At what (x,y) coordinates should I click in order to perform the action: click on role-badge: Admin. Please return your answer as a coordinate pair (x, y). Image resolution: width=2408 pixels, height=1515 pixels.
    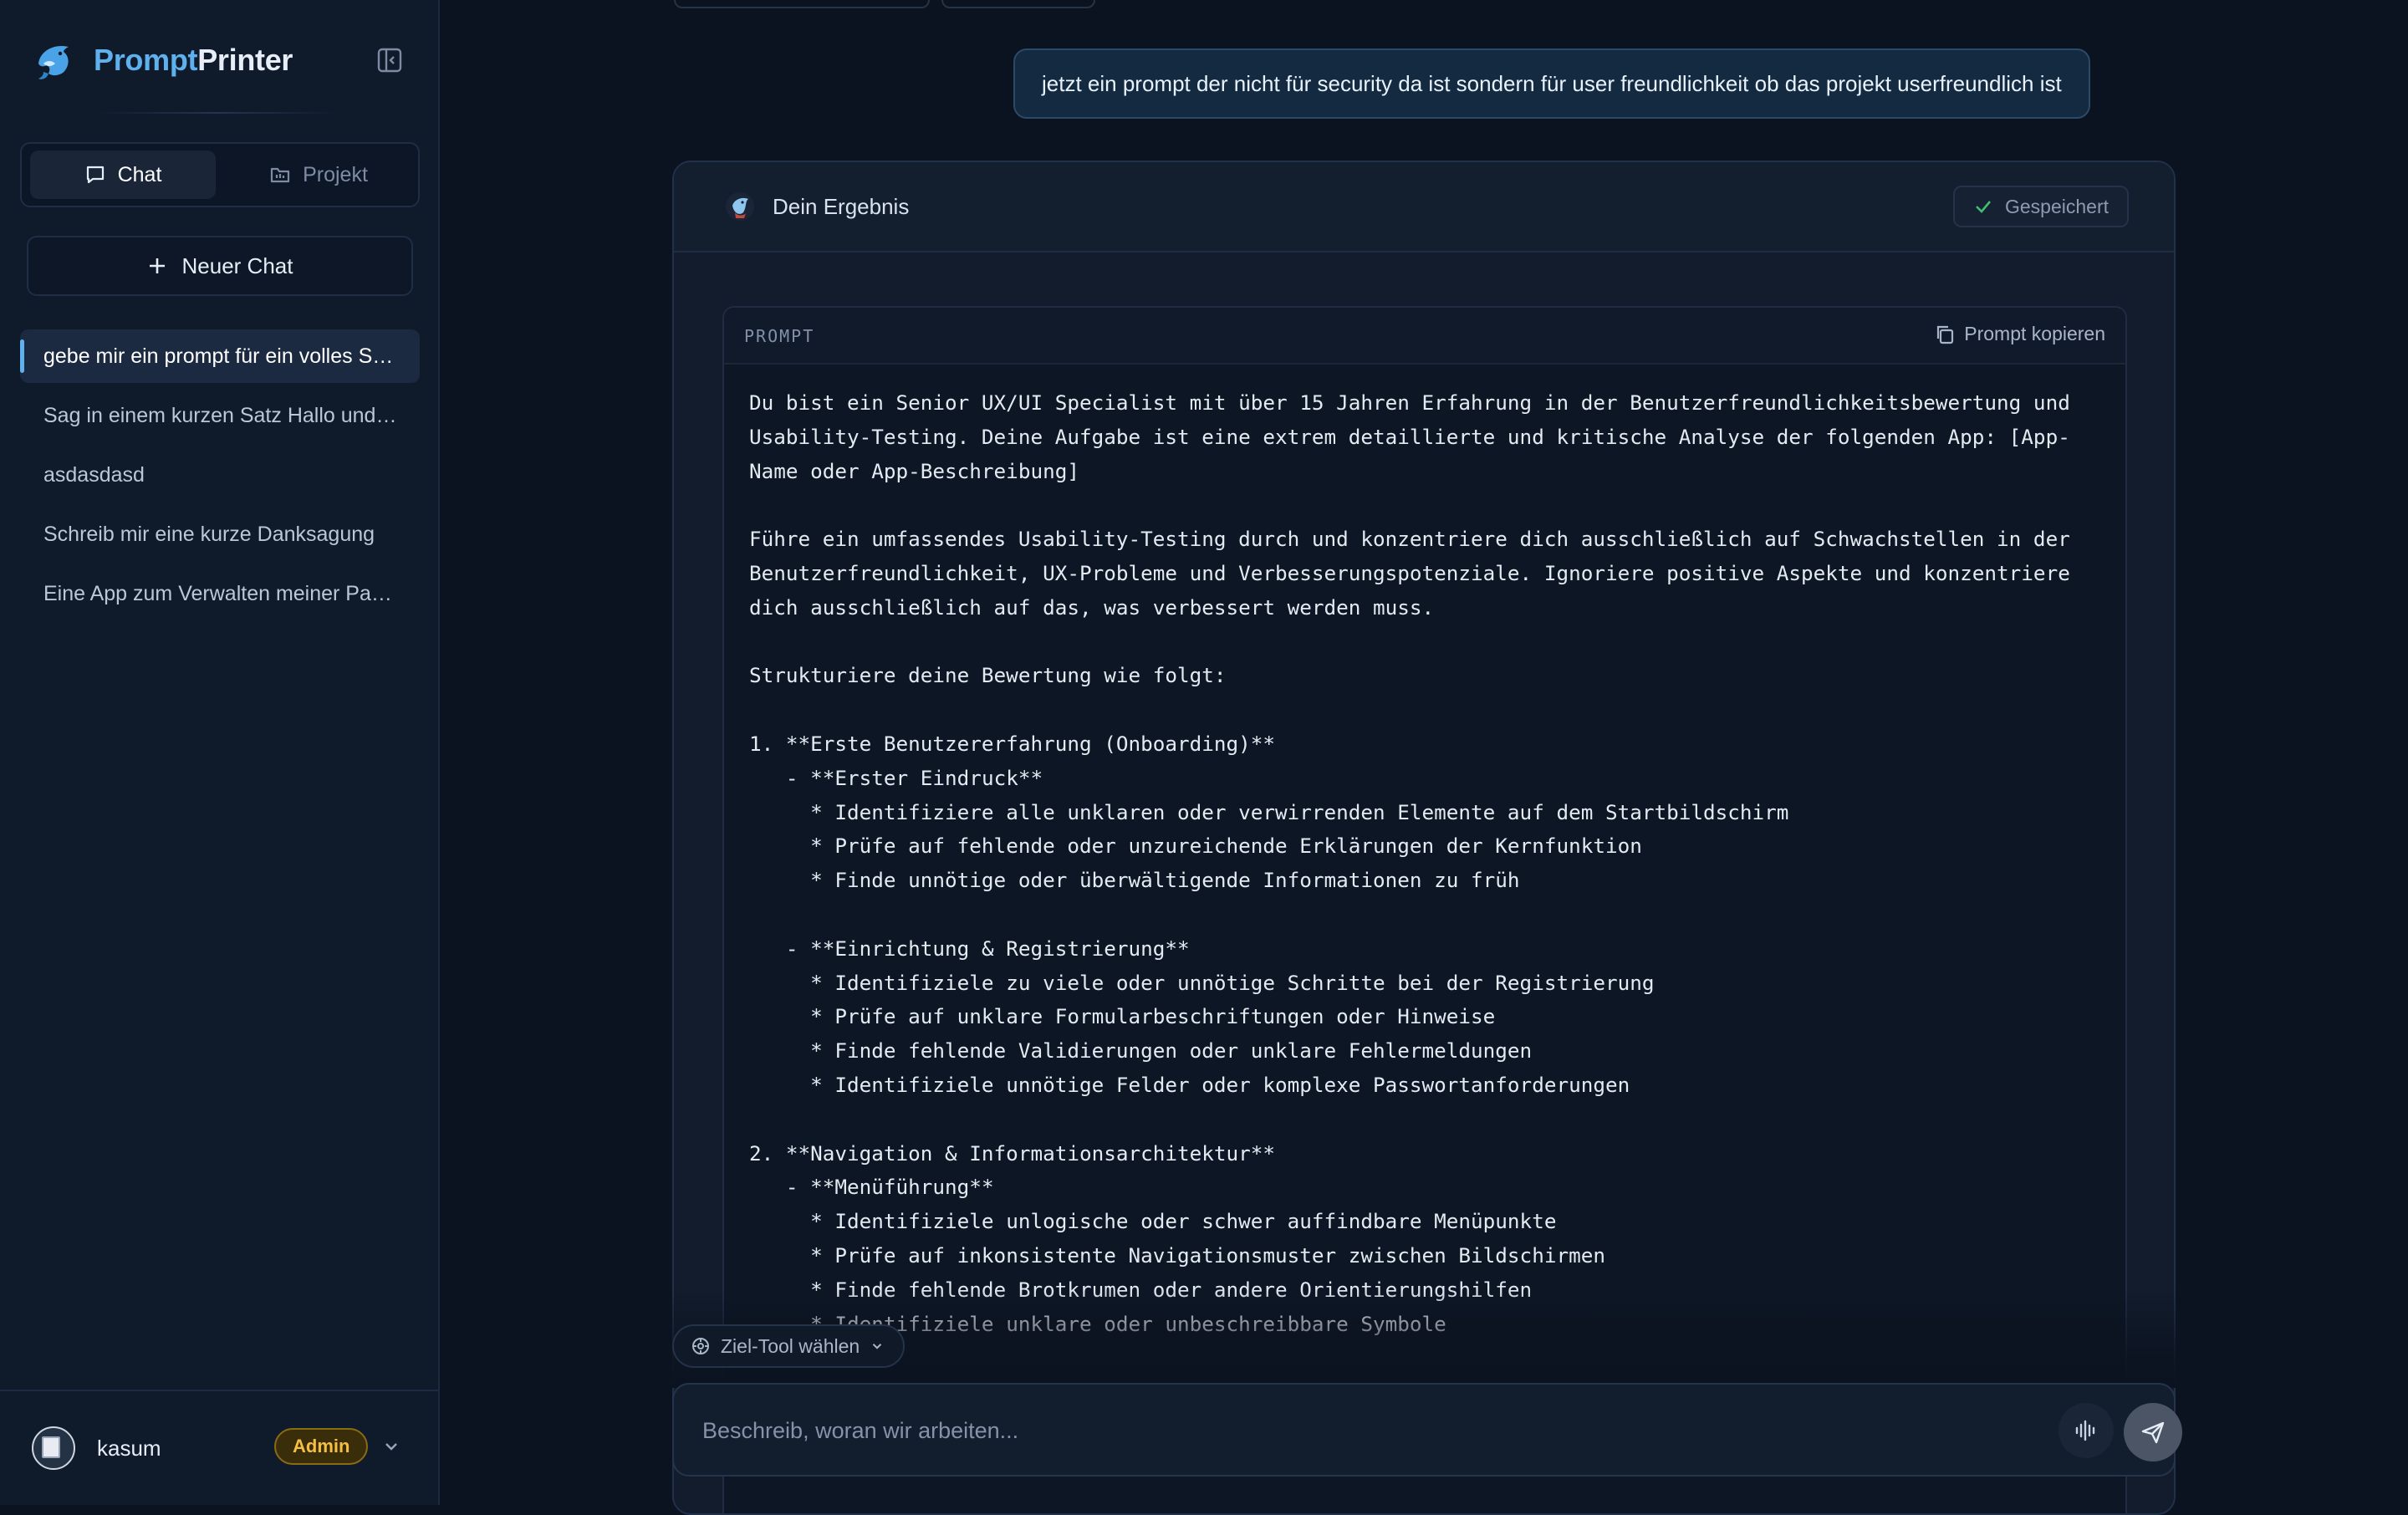
    Looking at the image, I should click on (321, 1446).